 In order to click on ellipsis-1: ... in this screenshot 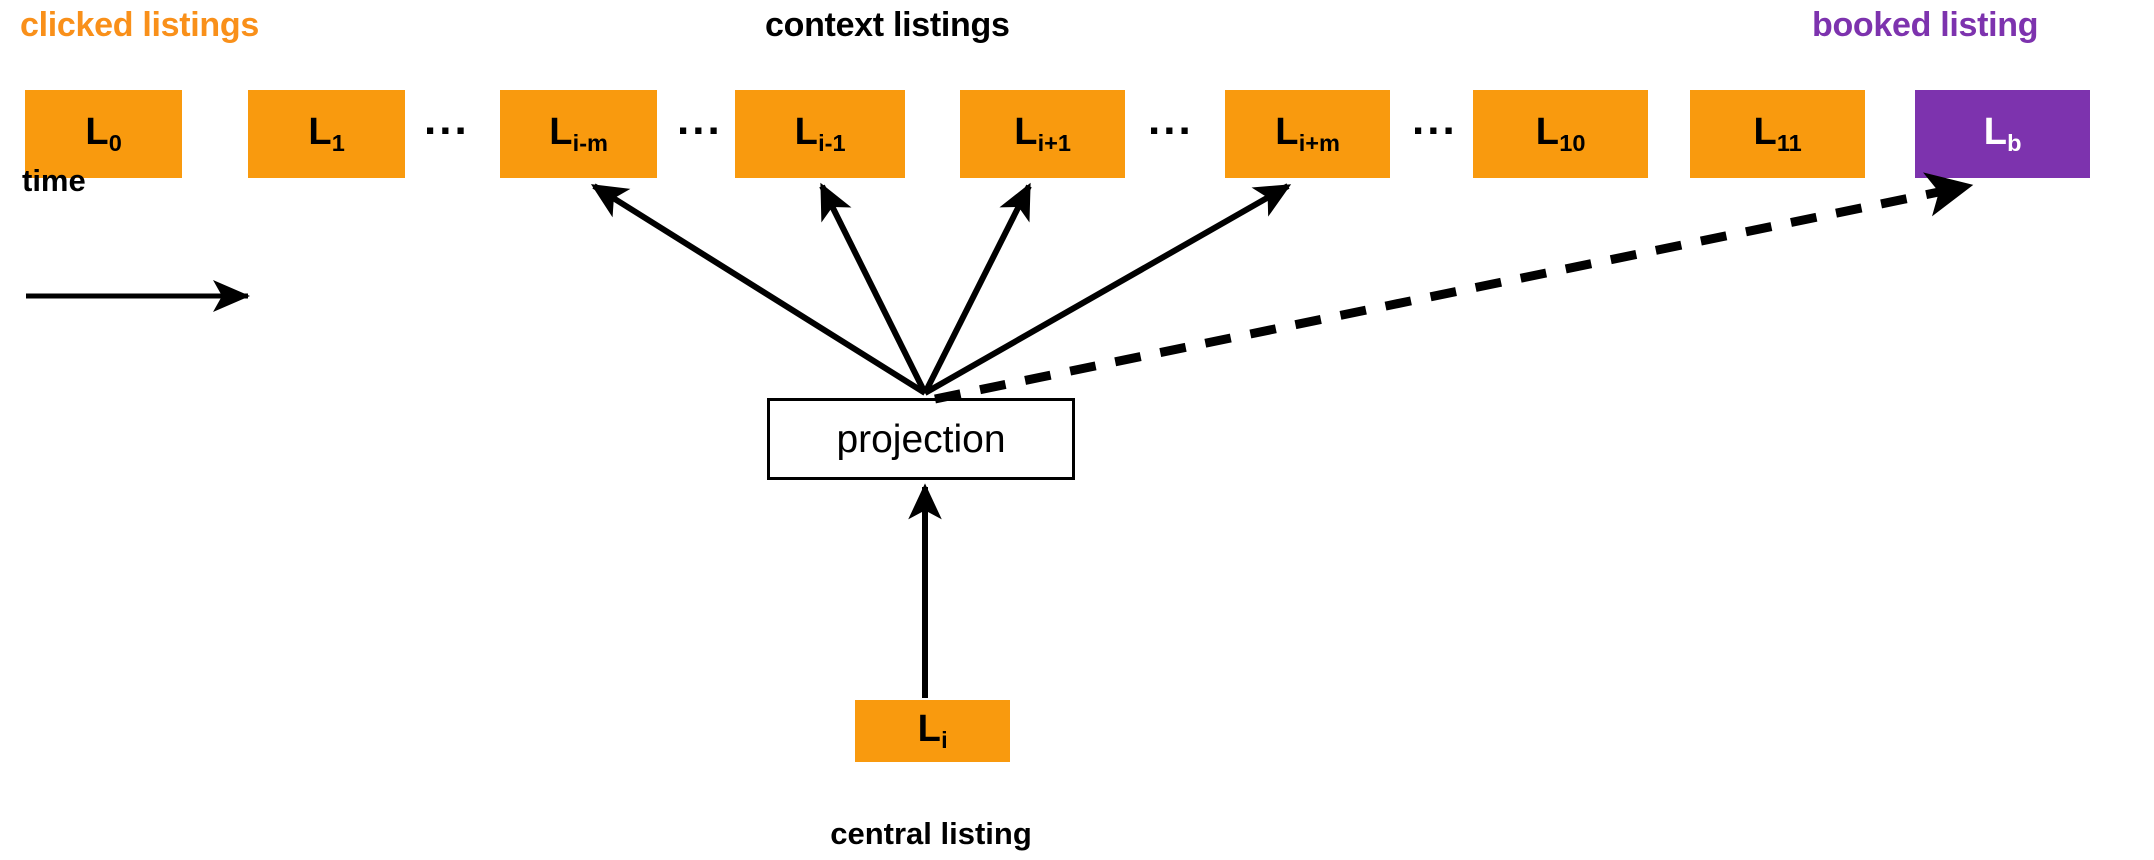, I will do `click(447, 119)`.